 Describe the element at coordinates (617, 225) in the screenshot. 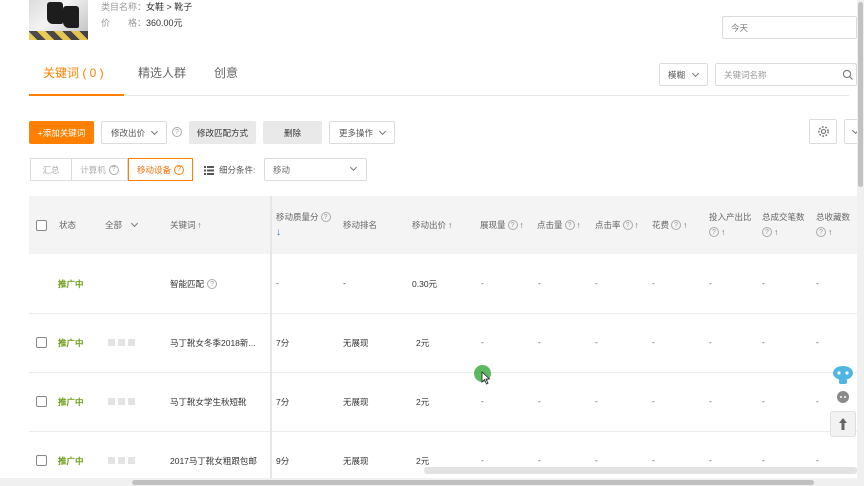

I see `column-ctr: 点击率? ↑` at that location.